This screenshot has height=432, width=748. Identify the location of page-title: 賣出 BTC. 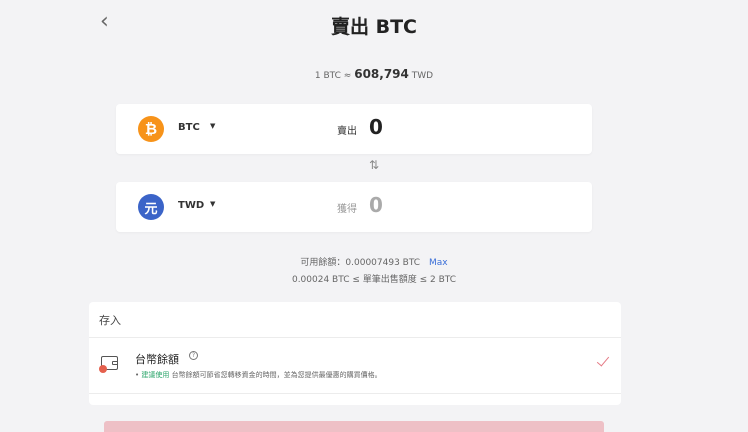
(373, 27).